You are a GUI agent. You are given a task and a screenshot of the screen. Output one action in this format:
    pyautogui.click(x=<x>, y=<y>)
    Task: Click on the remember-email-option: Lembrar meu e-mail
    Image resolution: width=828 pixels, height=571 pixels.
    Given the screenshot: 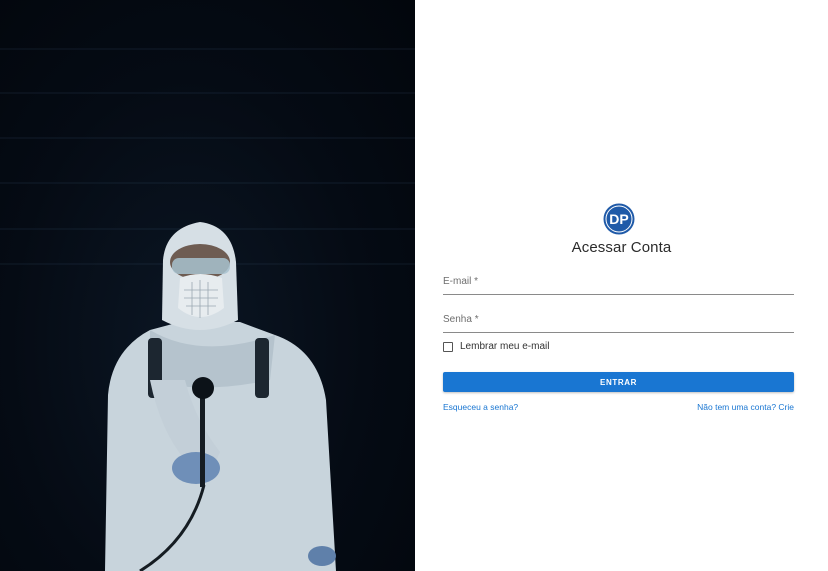 What is the action you would take?
    pyautogui.click(x=496, y=346)
    